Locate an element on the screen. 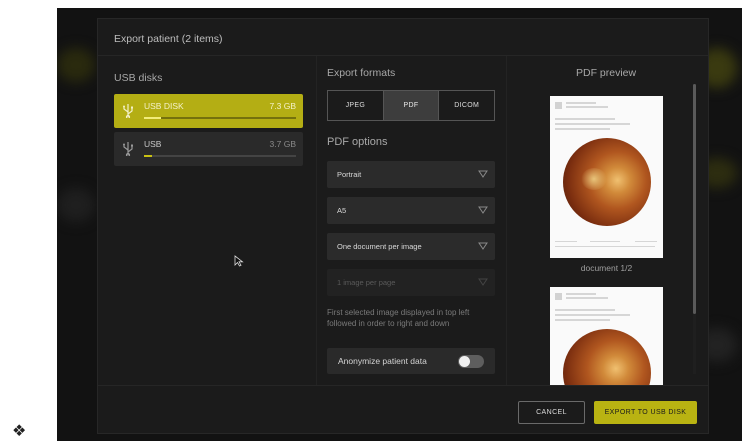 This screenshot has width=742, height=441. format-dicom-button: DICOM is located at coordinates (466, 105).